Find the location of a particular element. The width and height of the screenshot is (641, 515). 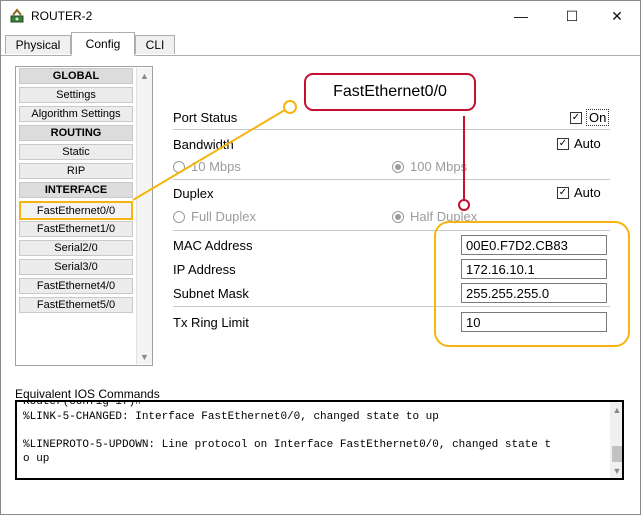

interface-heading-callout: FastEthernet0/0 is located at coordinates (390, 92).